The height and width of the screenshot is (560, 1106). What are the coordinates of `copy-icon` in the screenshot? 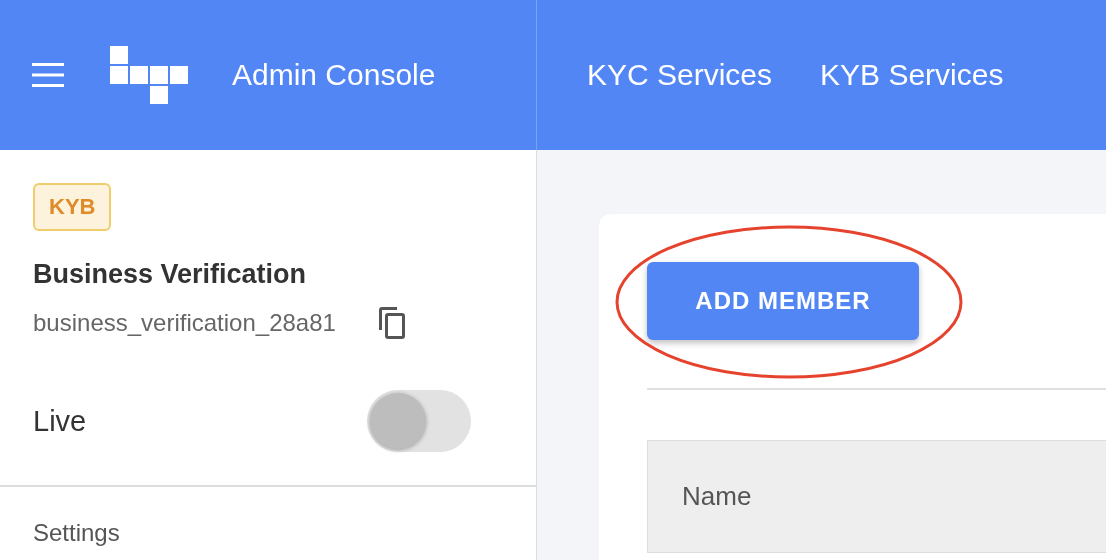 It's located at (391, 323).